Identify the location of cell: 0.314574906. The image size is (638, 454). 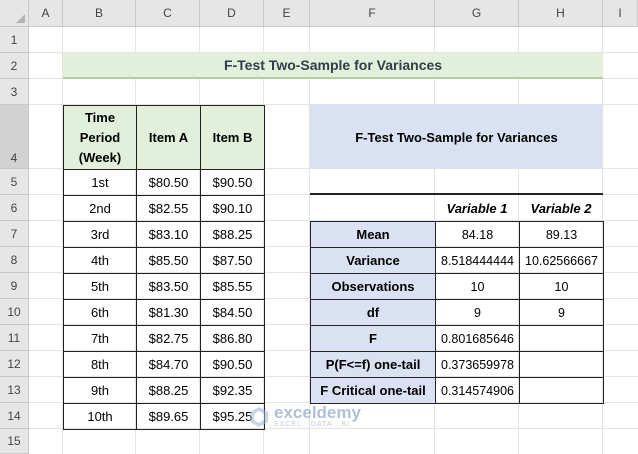
(477, 390).